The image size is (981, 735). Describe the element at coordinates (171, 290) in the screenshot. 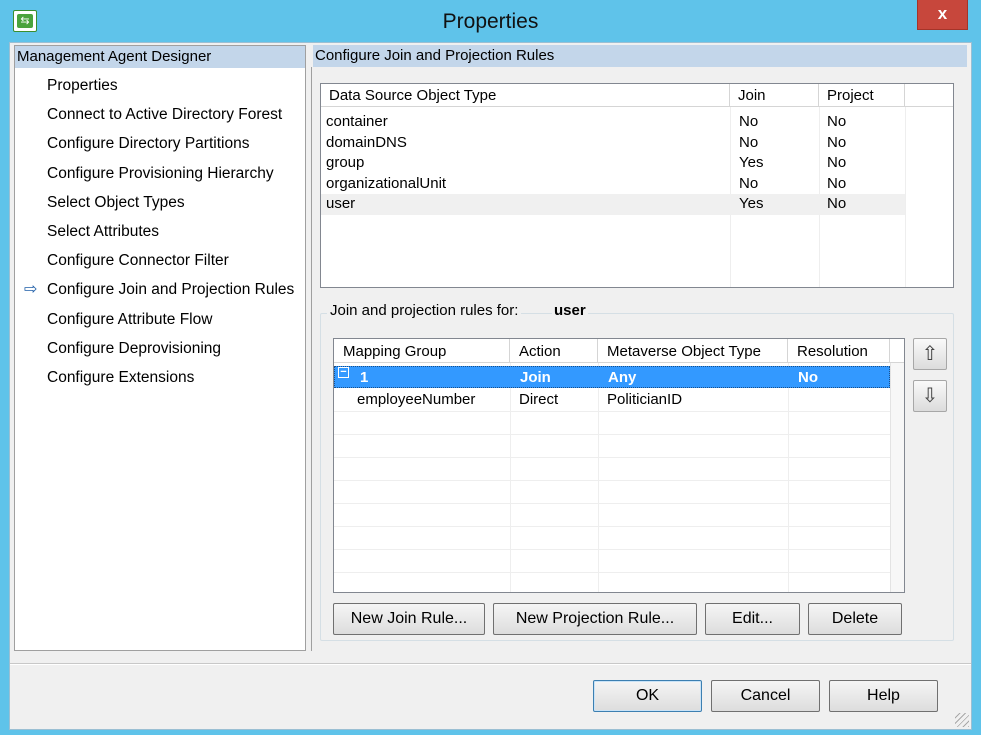

I see `nav-item-label: Configure Join and Projection Rules` at that location.